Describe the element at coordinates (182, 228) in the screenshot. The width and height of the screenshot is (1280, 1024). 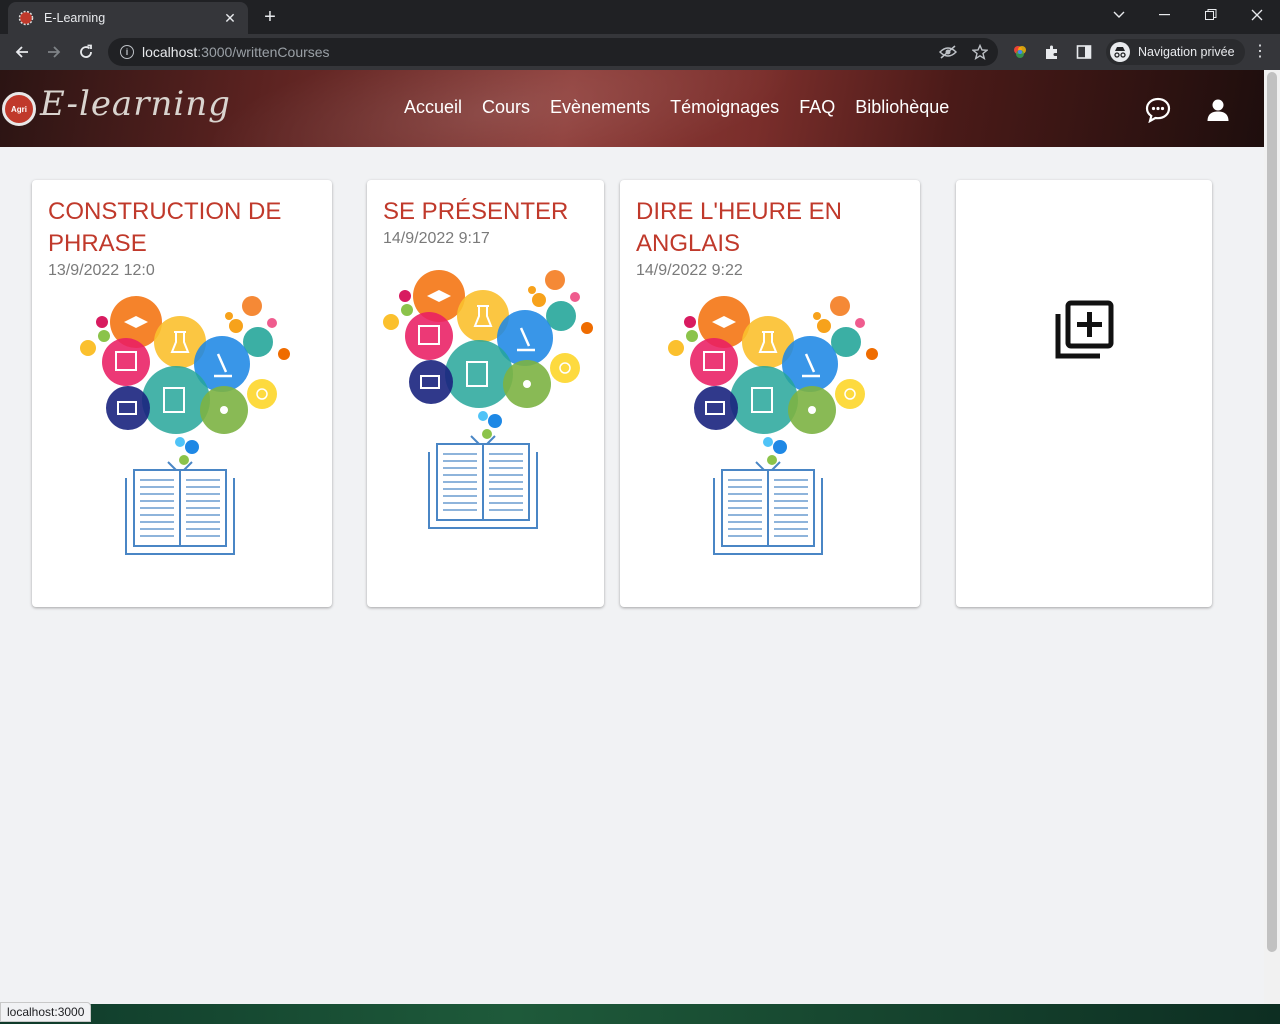
I see `course-title: CONSTRUCTION DE PHRASE` at that location.